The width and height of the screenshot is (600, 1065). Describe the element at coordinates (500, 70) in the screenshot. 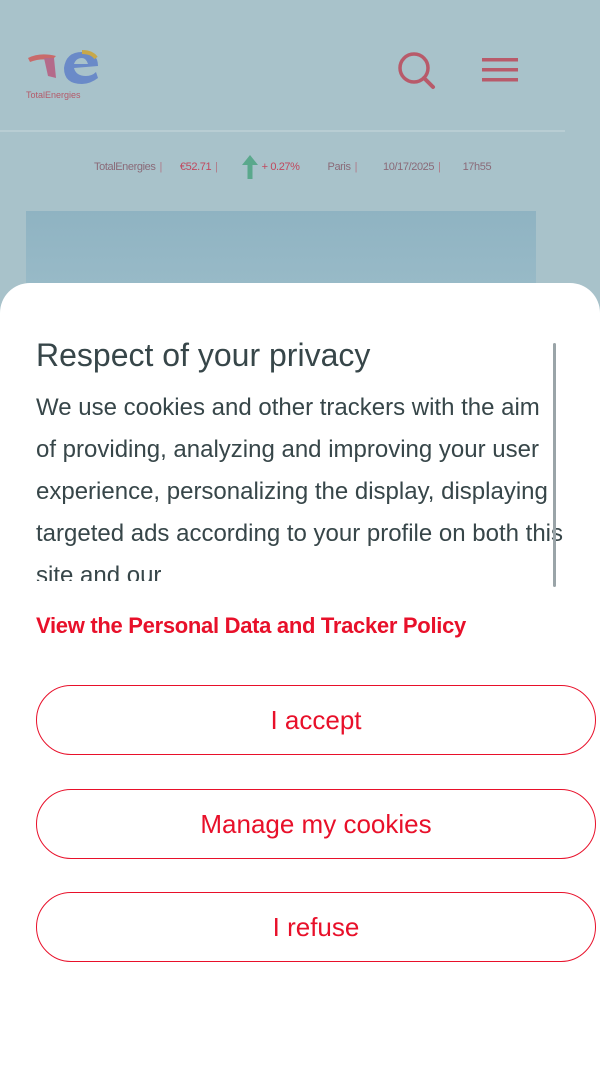

I see `hamburger-menu-icon` at that location.